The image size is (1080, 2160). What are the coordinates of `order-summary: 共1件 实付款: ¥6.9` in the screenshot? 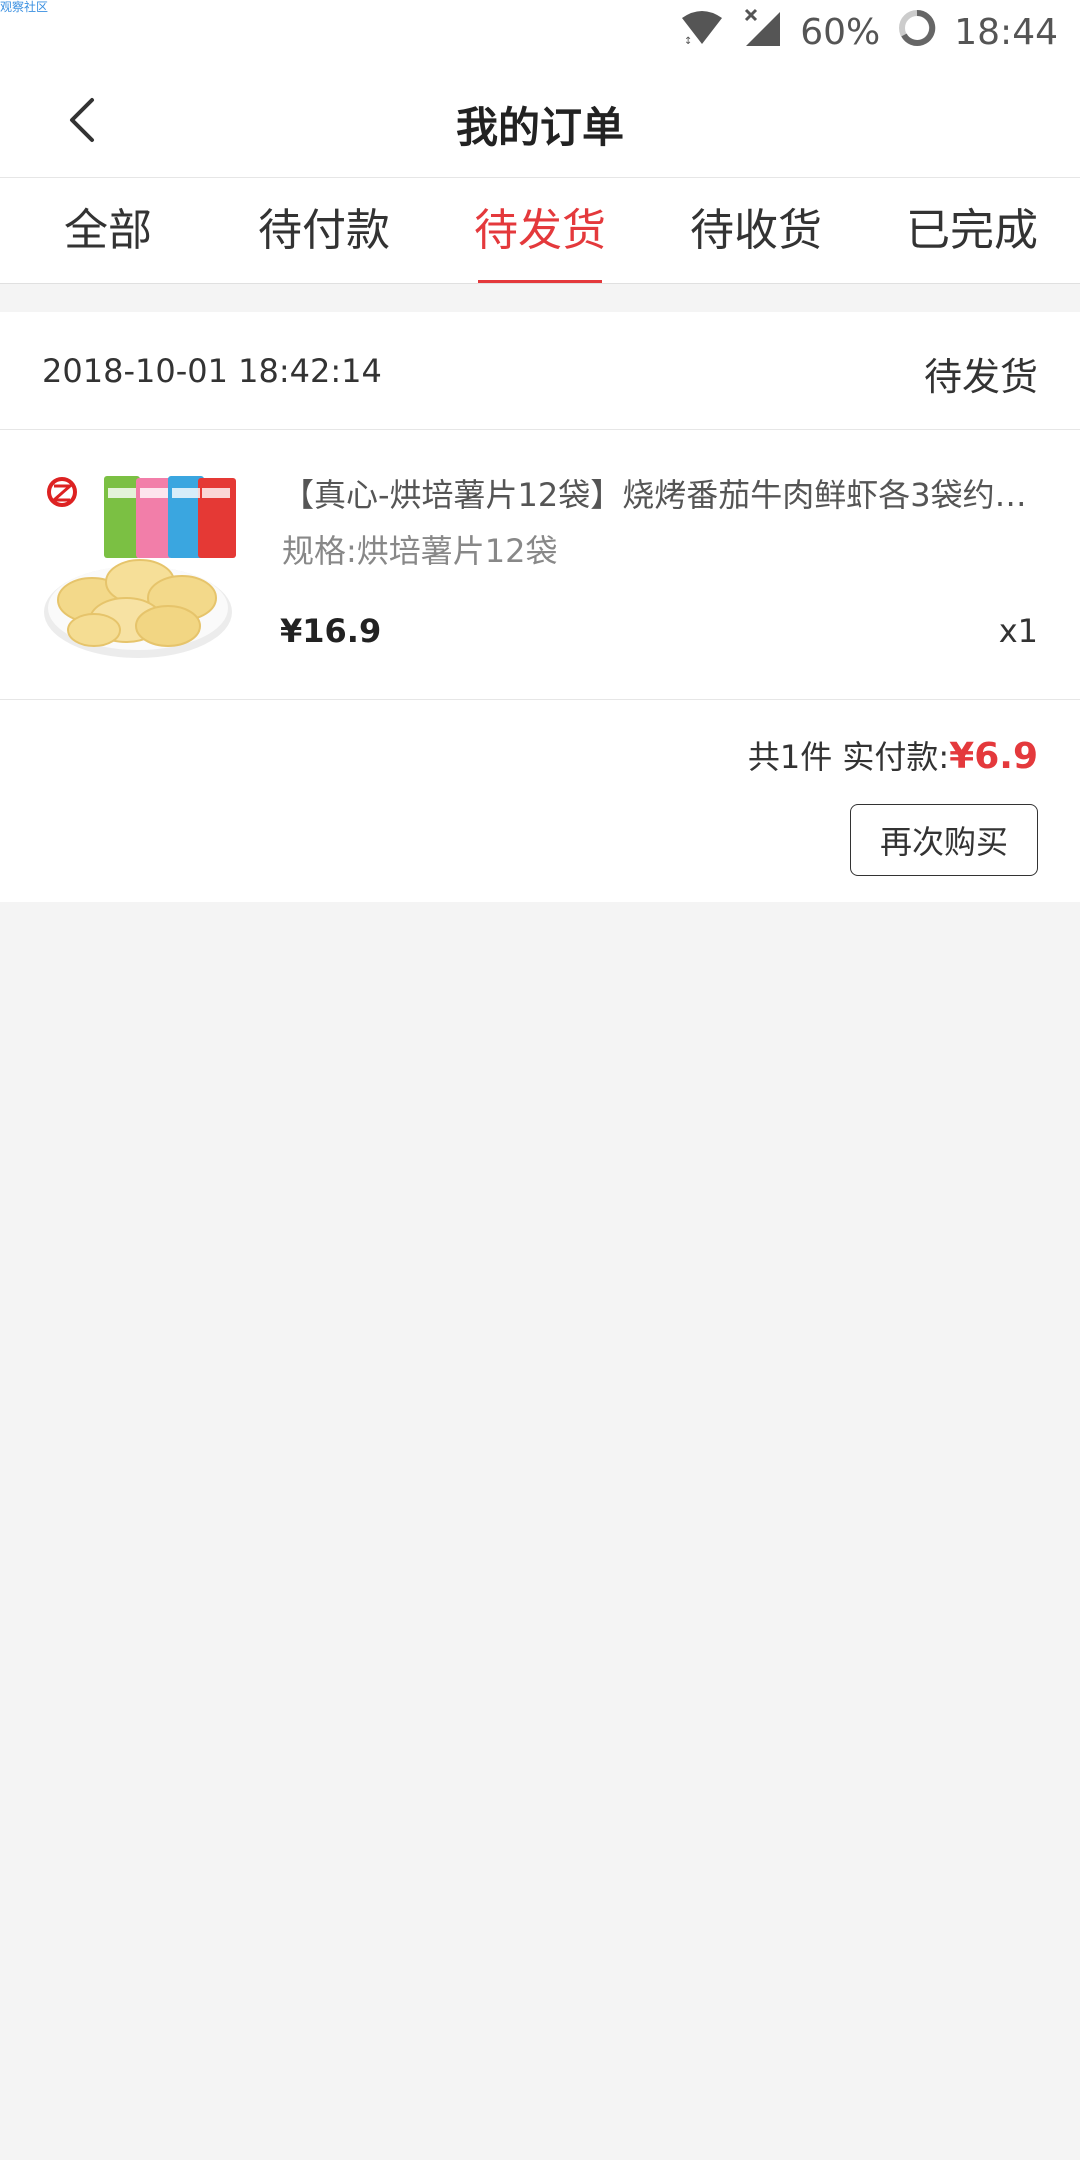 It's located at (893, 755).